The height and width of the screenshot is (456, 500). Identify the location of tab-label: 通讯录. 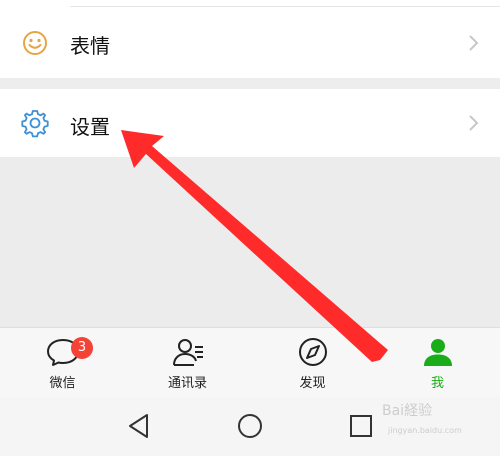
(187, 383).